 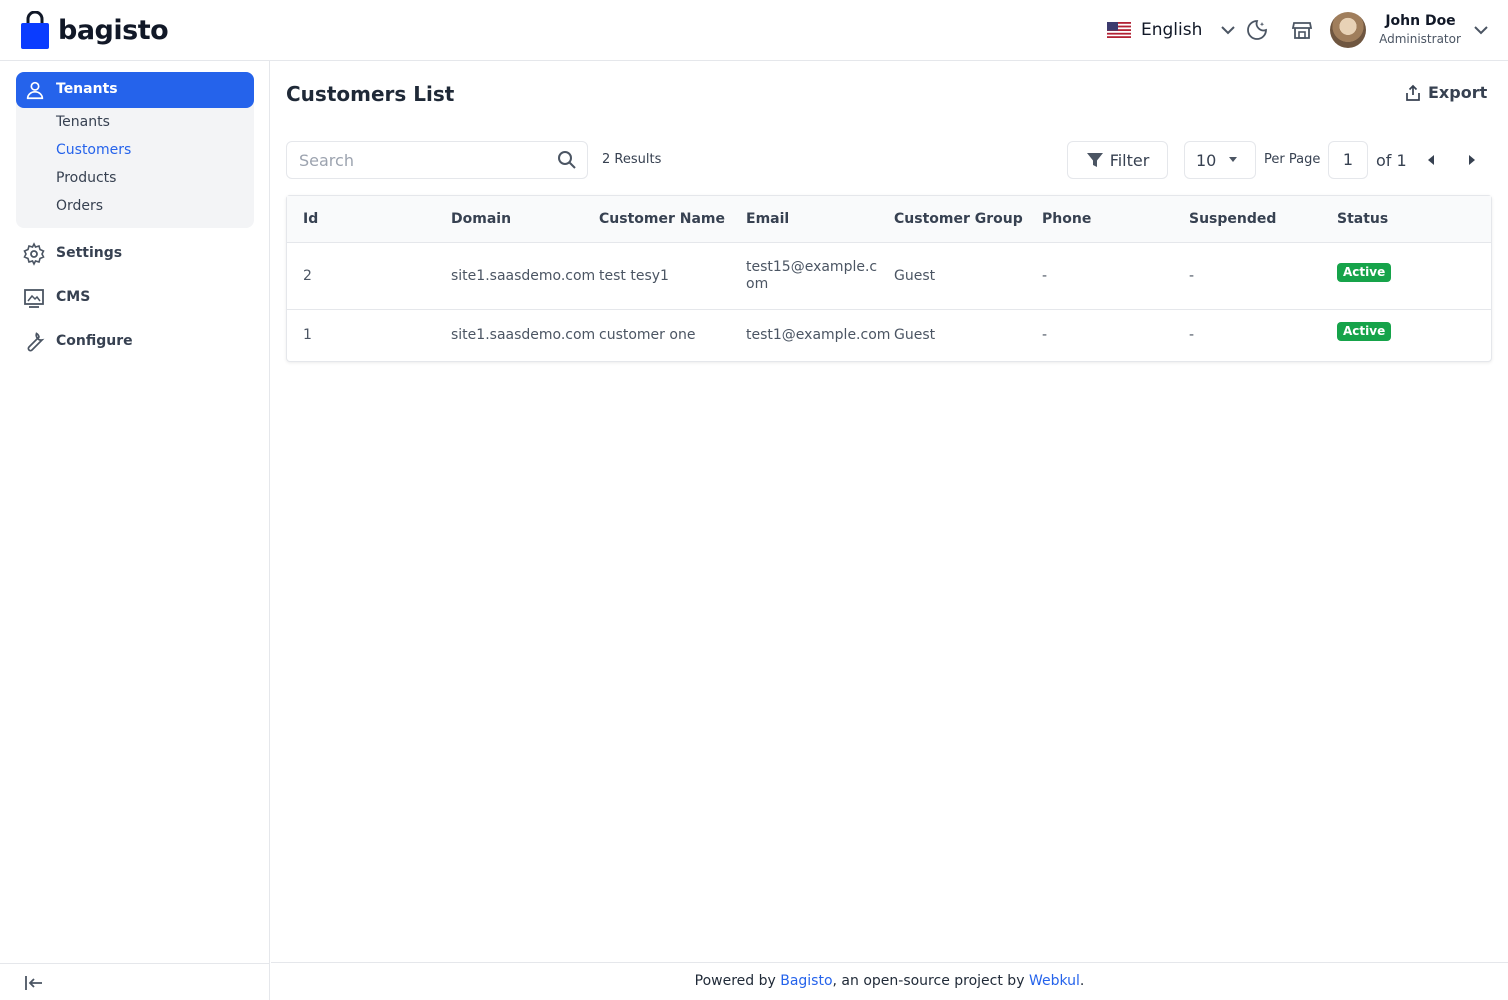 What do you see at coordinates (35, 30) in the screenshot?
I see `shopping-bag-icon` at bounding box center [35, 30].